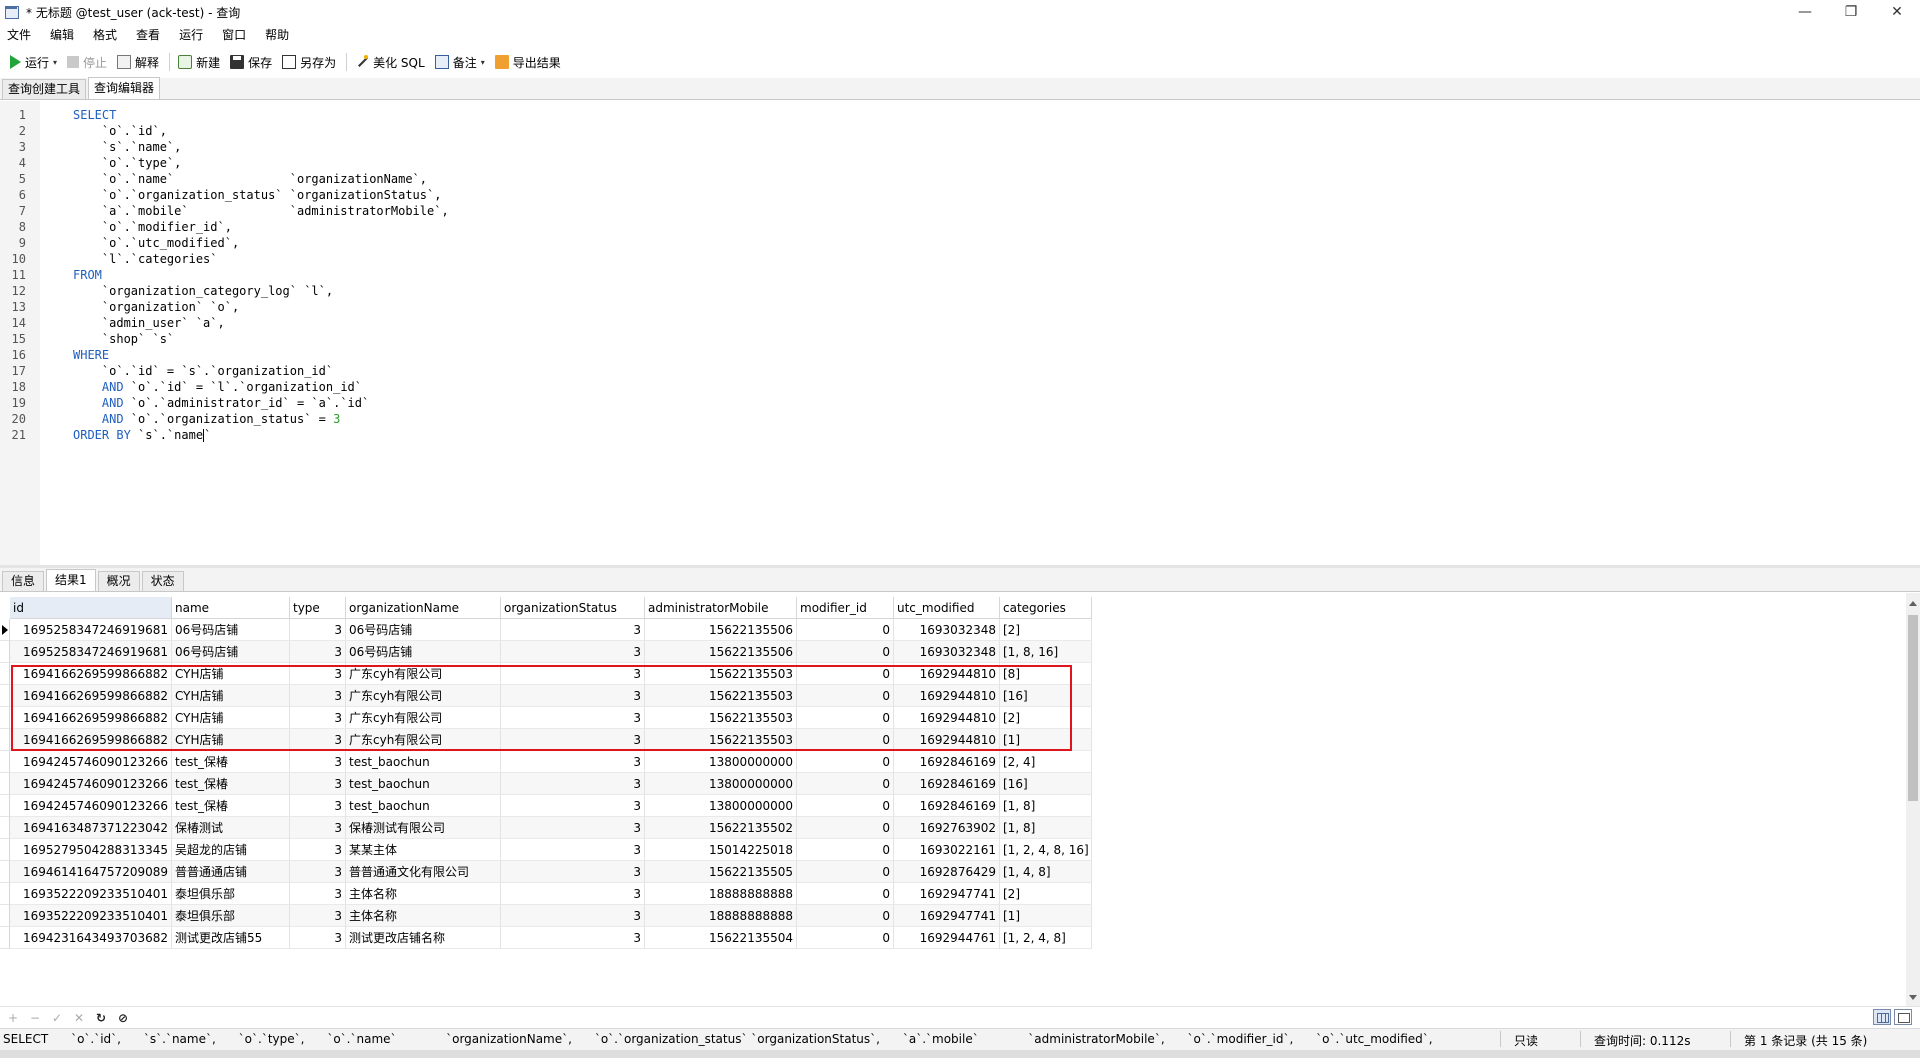 The image size is (1920, 1058). What do you see at coordinates (87, 275) in the screenshot?
I see `code-text: FROM` at bounding box center [87, 275].